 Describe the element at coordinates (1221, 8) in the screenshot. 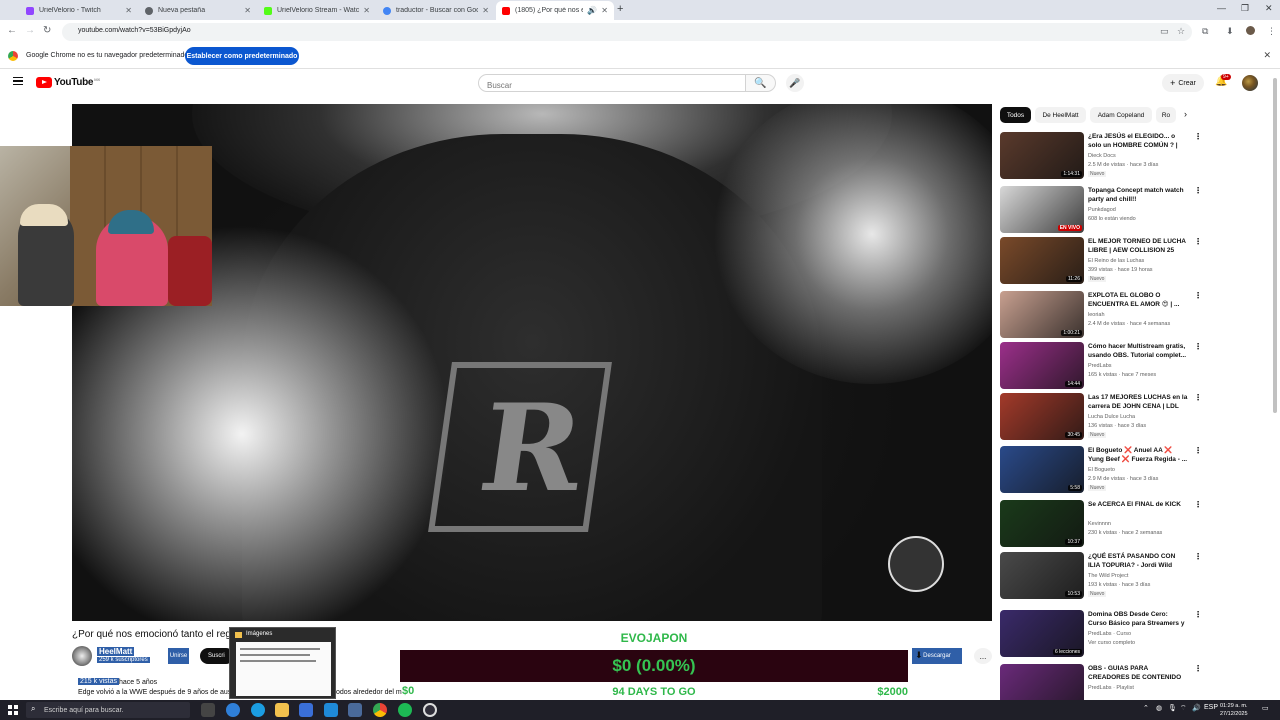

I see `minimize-icon: —` at that location.